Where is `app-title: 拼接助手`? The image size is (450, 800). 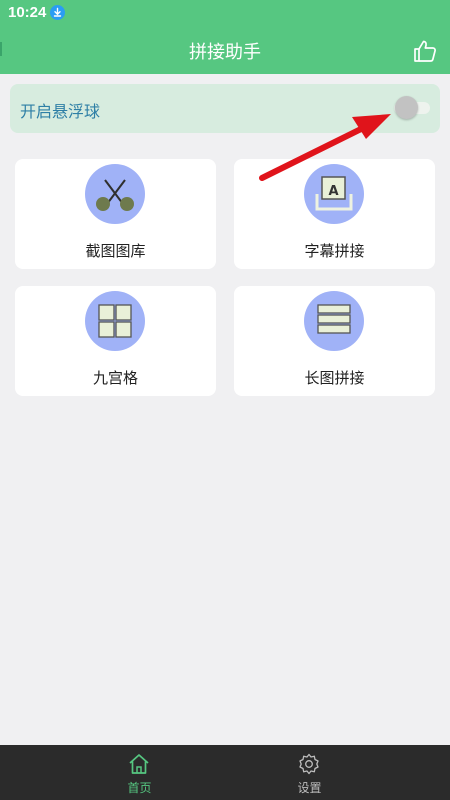
app-title: 拼接助手 is located at coordinates (225, 52).